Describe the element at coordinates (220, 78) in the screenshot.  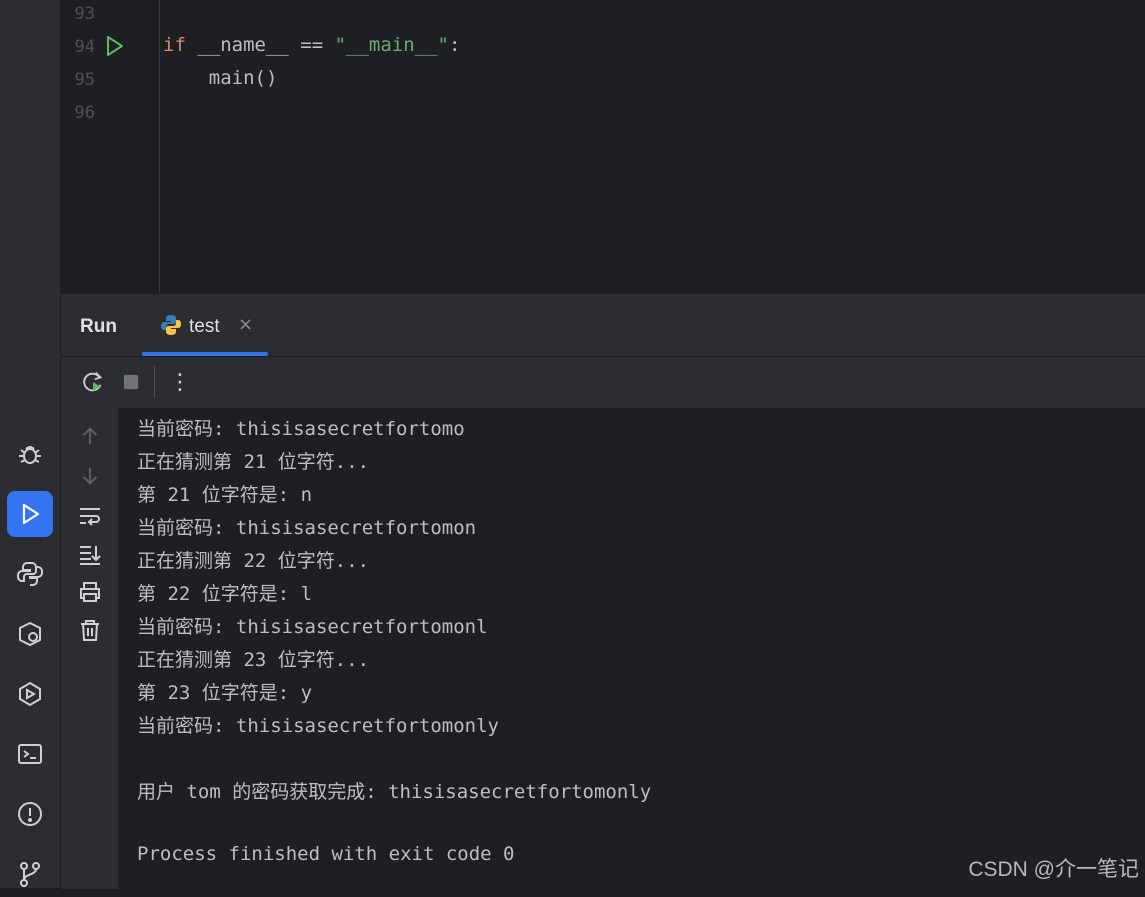
I see `code-line-95: main()` at that location.